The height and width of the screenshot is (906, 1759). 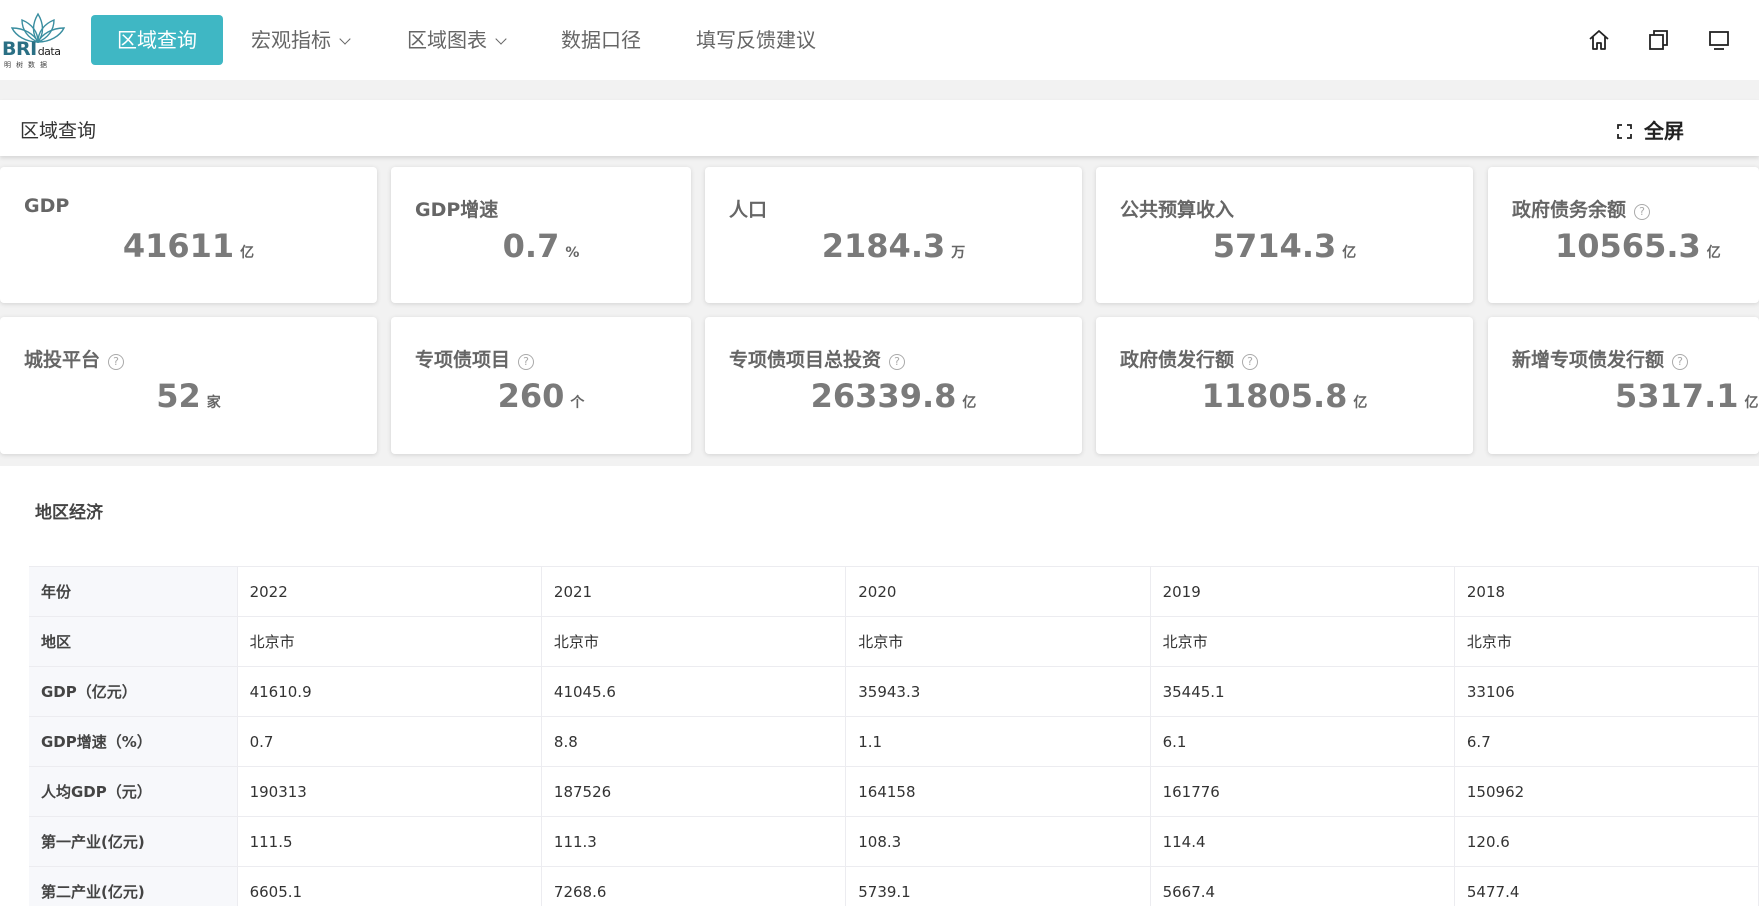 I want to click on card-value: 0.7%, so click(x=541, y=246).